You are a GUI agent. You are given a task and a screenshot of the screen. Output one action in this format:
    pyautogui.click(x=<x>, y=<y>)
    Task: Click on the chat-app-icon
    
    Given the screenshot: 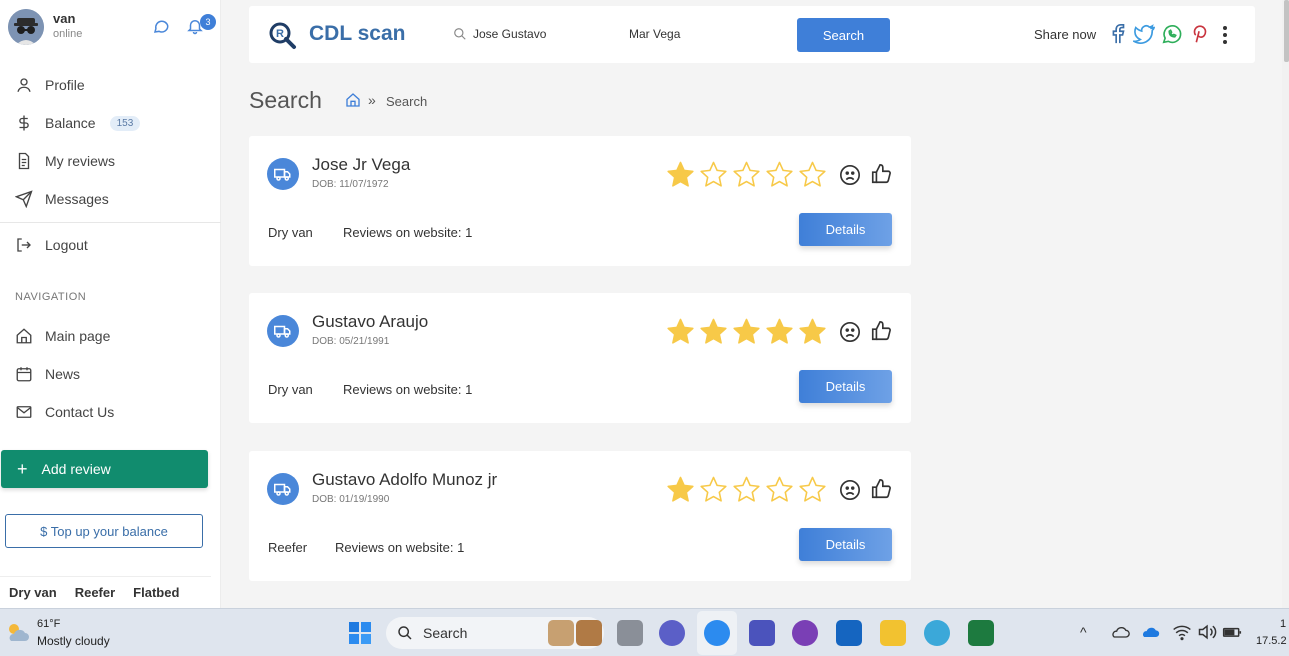 What is the action you would take?
    pyautogui.click(x=805, y=633)
    